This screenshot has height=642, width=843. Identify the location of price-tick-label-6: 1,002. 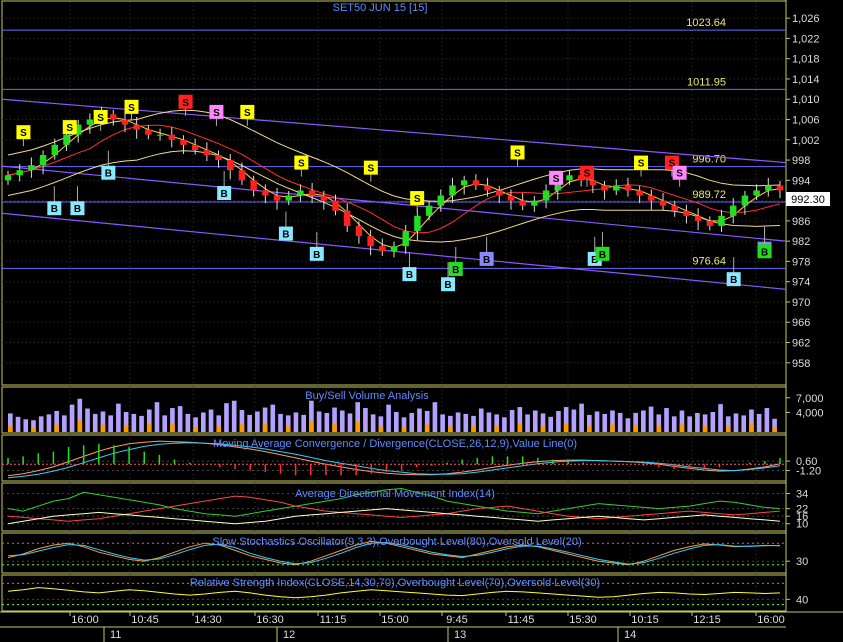
(806, 141).